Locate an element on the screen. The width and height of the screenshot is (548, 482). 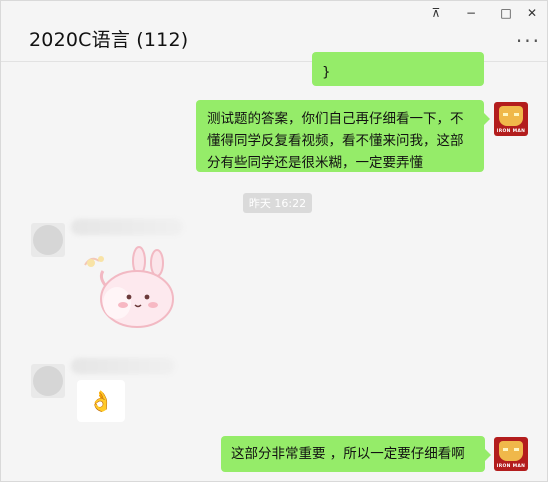
message-text: 这部分非常重要 ，所以一定要仔细看啊 is located at coordinates (348, 454).